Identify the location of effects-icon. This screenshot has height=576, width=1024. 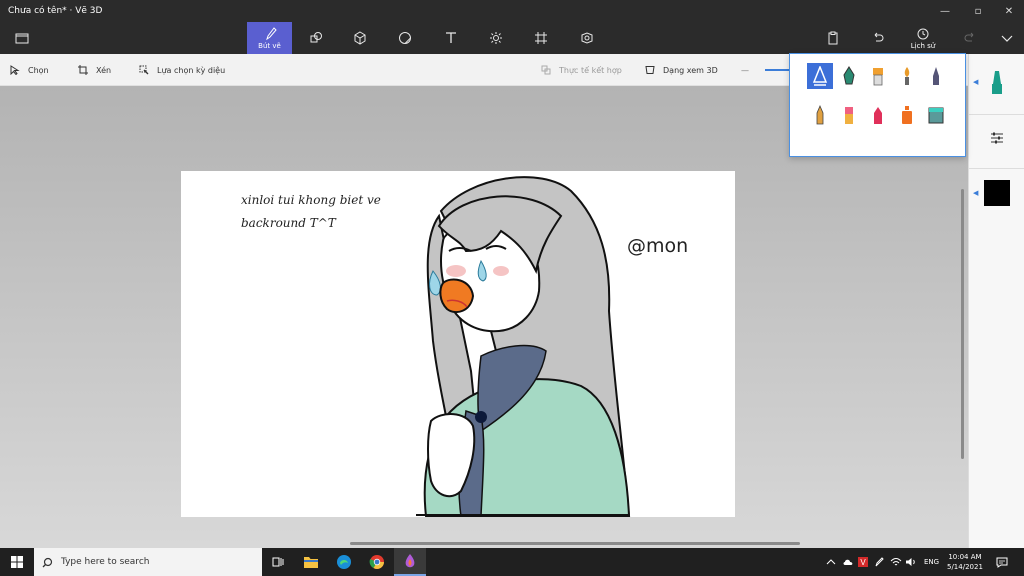
(496, 38).